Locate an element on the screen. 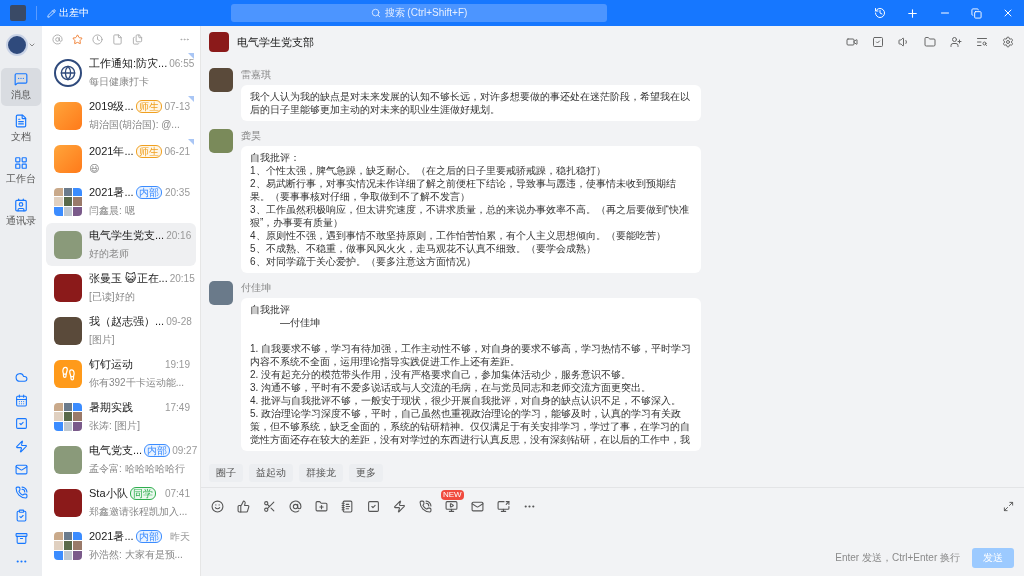 This screenshot has height=576, width=1024. conversation-preview: 好的老师 is located at coordinates (109, 254).